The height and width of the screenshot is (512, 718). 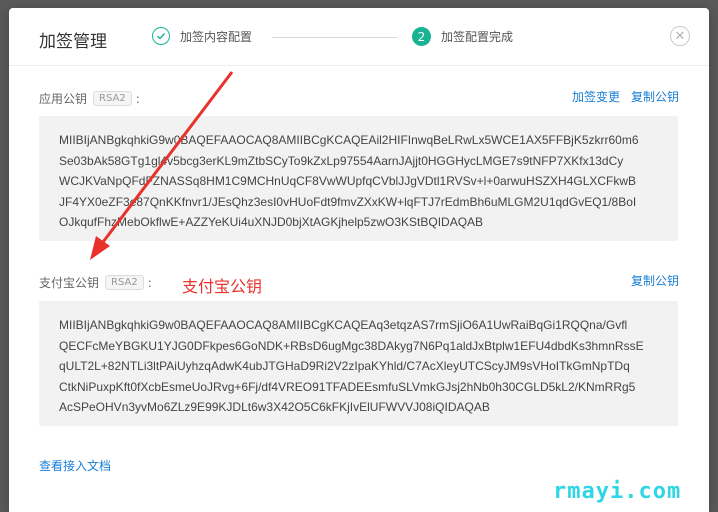 I want to click on change-sign-link: 加签变更, so click(x=596, y=96).